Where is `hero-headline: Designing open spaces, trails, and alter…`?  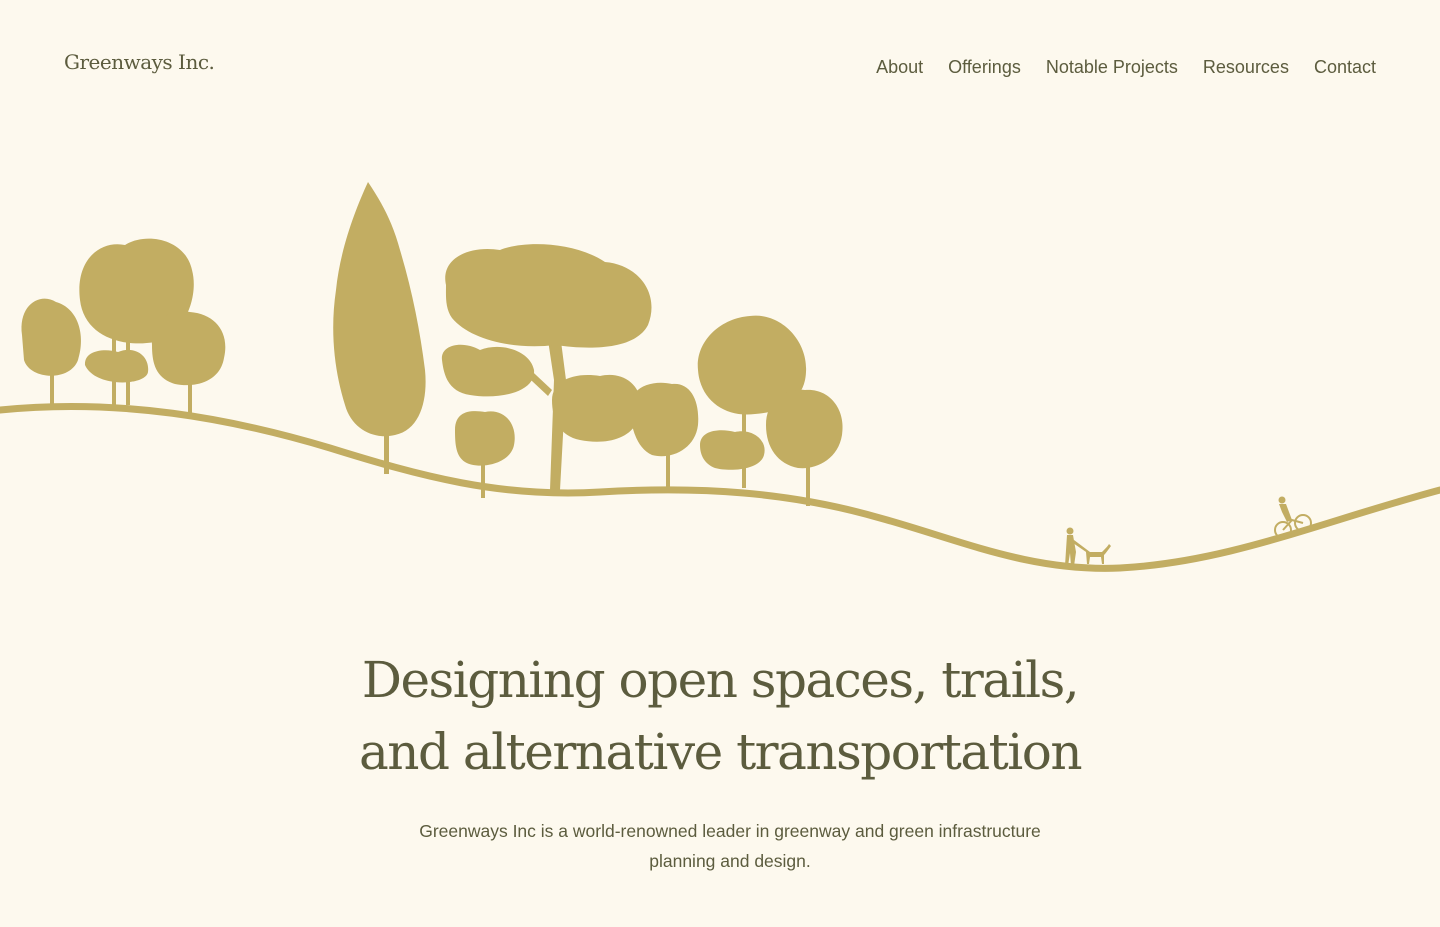
hero-headline: Designing open spaces, trails, and alter… is located at coordinates (720, 716).